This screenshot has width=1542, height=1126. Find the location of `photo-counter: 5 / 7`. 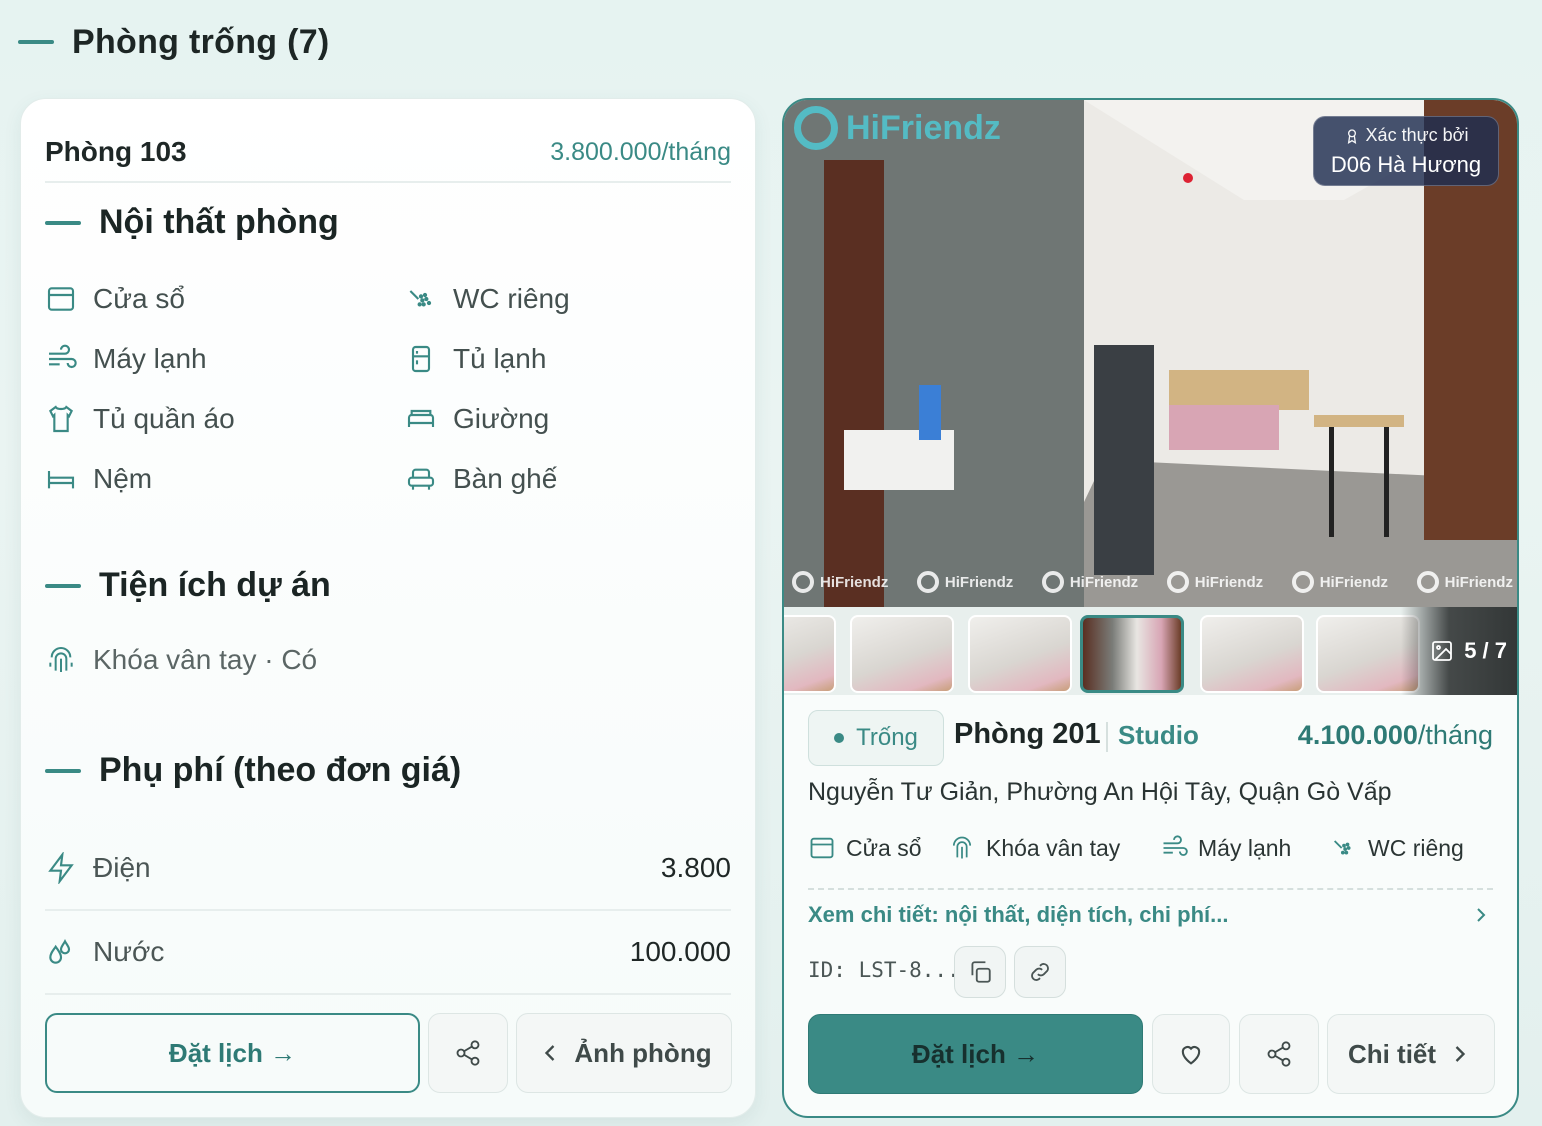

photo-counter: 5 / 7 is located at coordinates (1459, 651).